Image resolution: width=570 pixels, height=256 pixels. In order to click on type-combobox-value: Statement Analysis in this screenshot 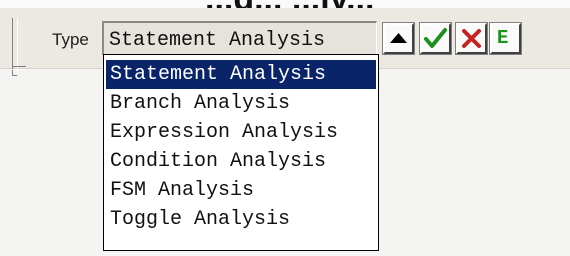, I will do `click(217, 40)`.